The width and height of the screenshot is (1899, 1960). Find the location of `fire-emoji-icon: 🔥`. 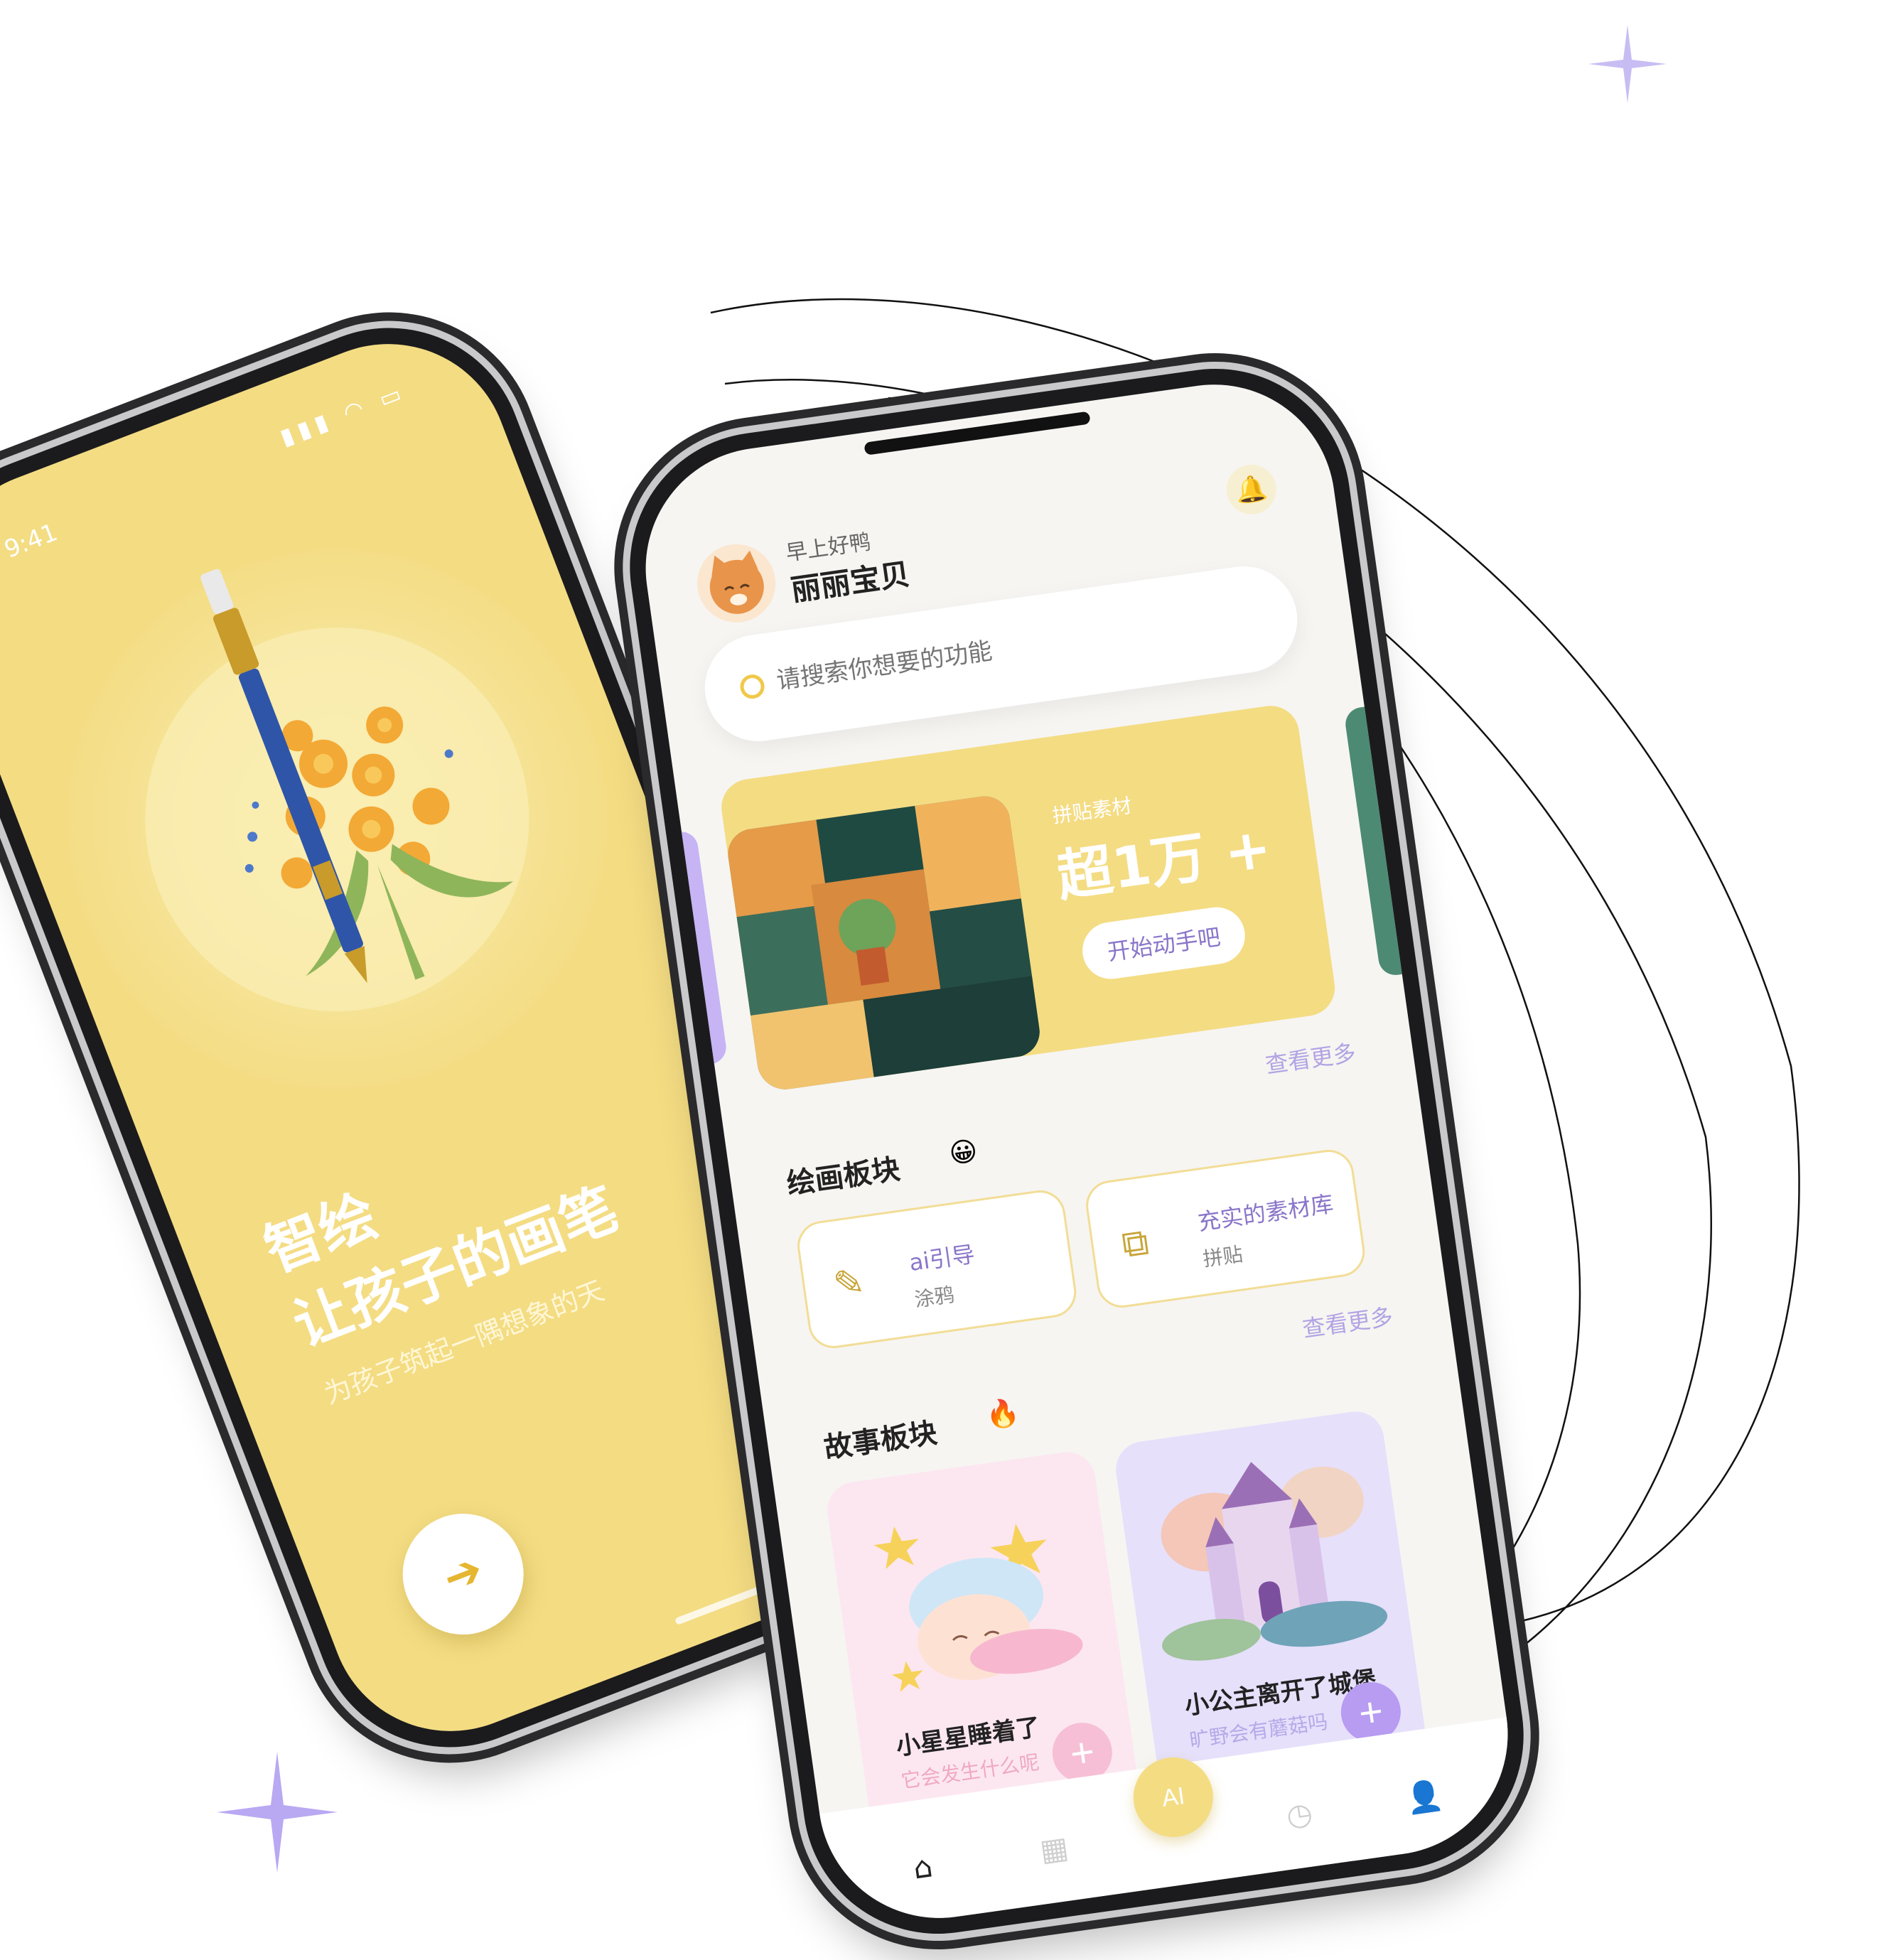

fire-emoji-icon: 🔥 is located at coordinates (1003, 1413).